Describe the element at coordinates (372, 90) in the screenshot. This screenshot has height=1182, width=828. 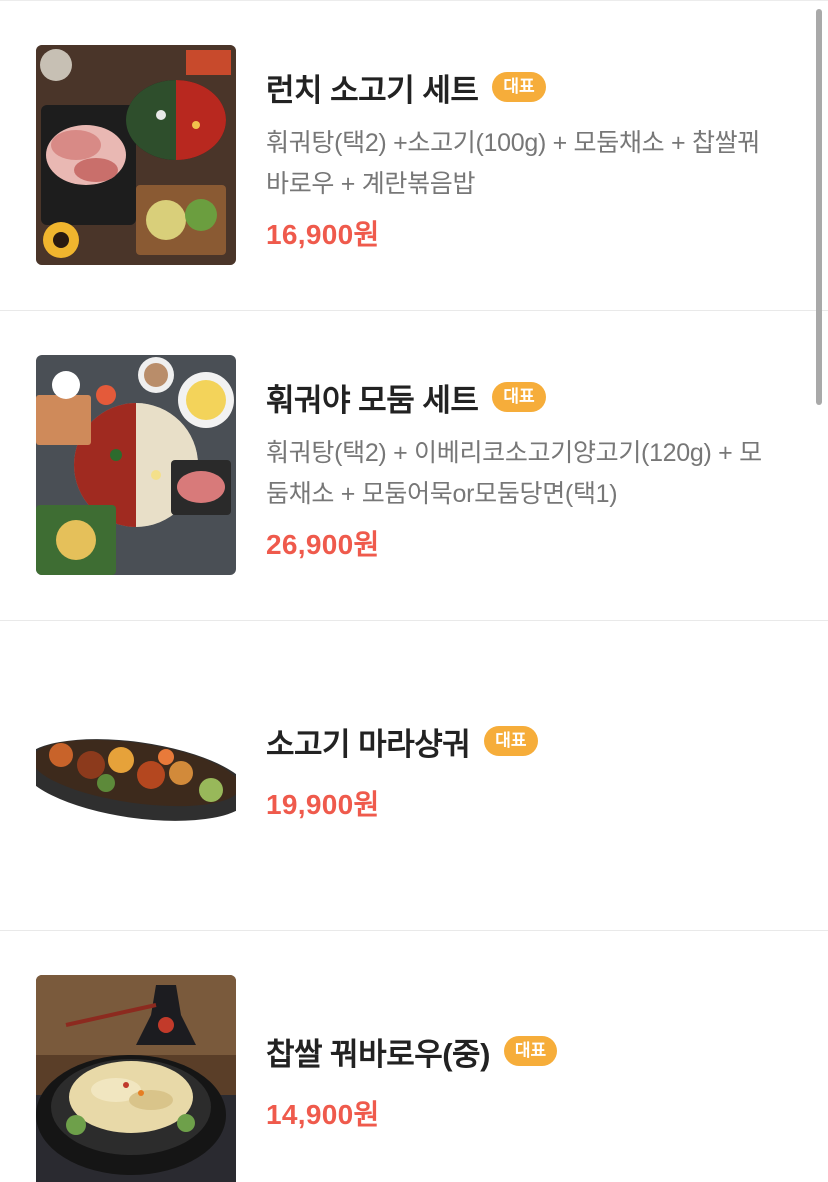
I see `menu-item-title: 런치 소고기 세트` at that location.